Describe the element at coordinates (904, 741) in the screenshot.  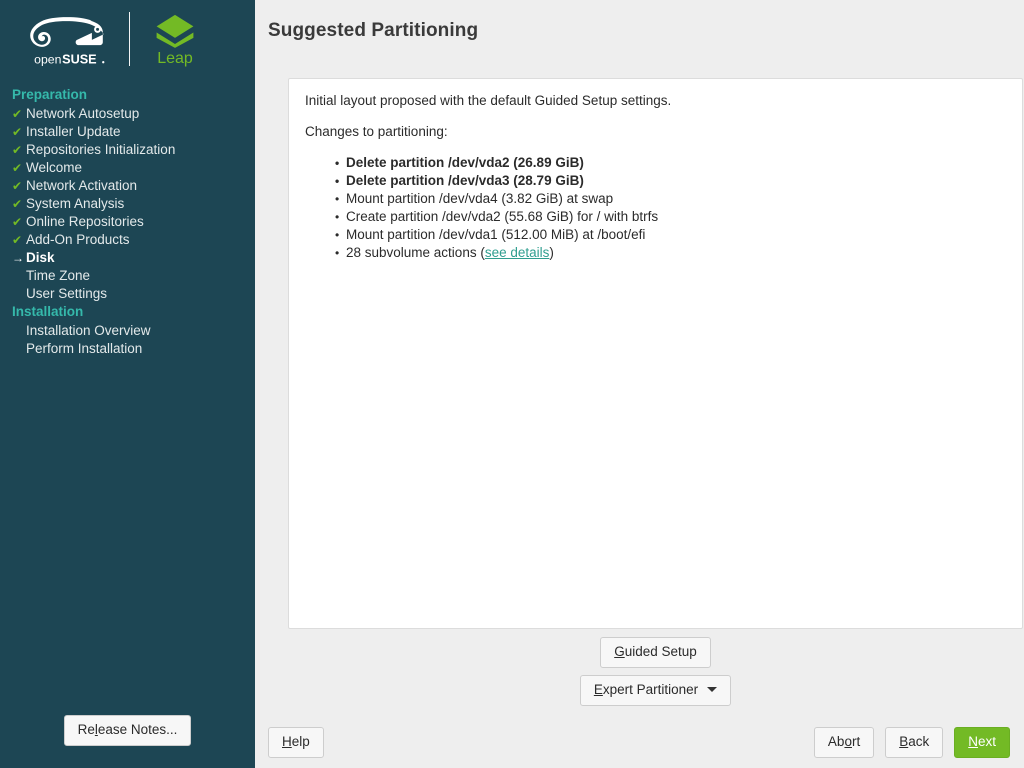
I see `back-accel: B` at that location.